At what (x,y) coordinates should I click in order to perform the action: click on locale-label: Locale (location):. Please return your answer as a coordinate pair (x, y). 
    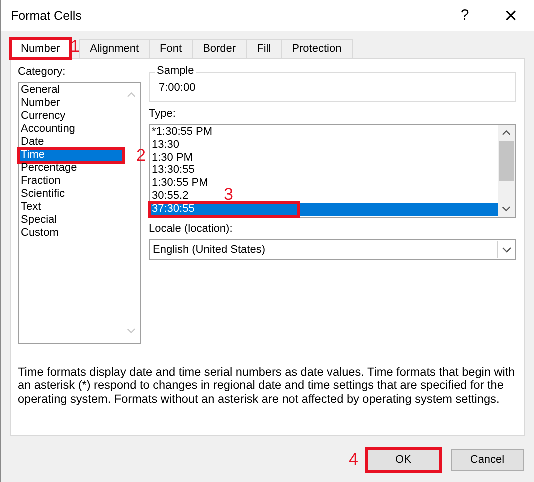
    Looking at the image, I should click on (191, 229).